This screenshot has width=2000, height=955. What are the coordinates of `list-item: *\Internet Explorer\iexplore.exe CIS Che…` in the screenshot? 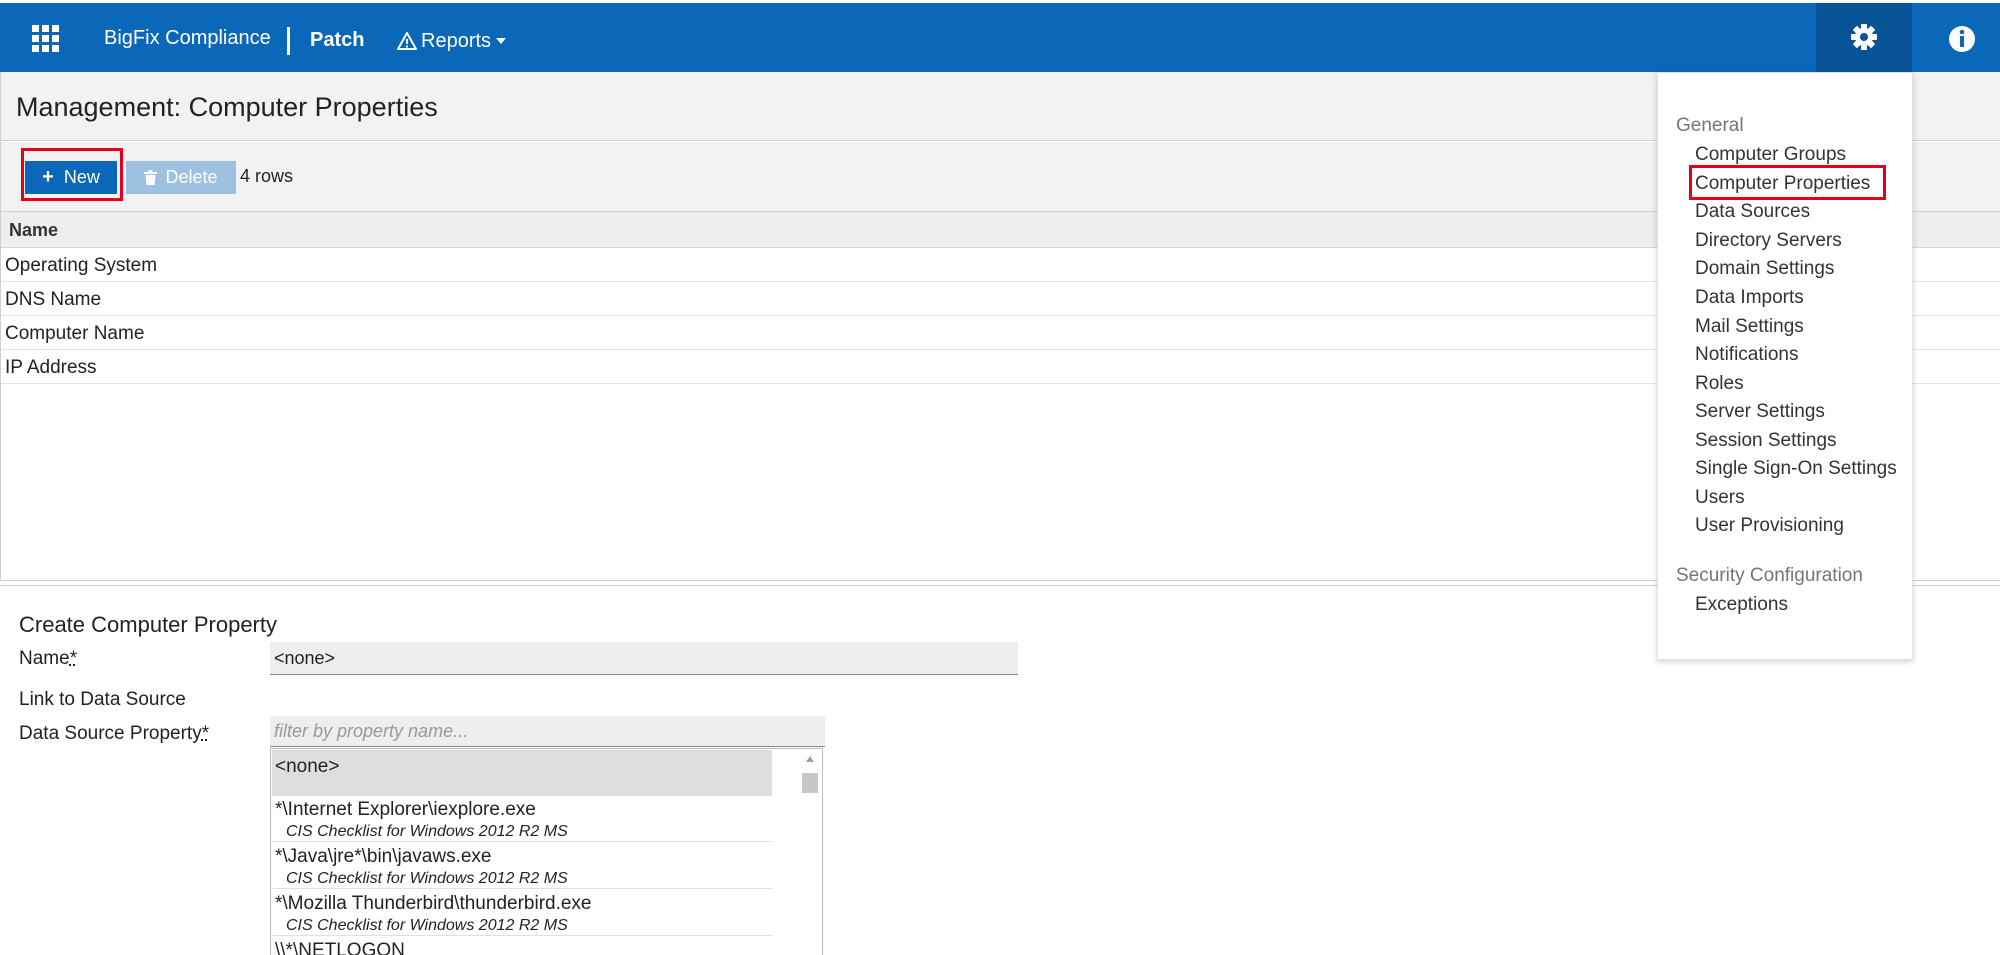 It's located at (522, 819).